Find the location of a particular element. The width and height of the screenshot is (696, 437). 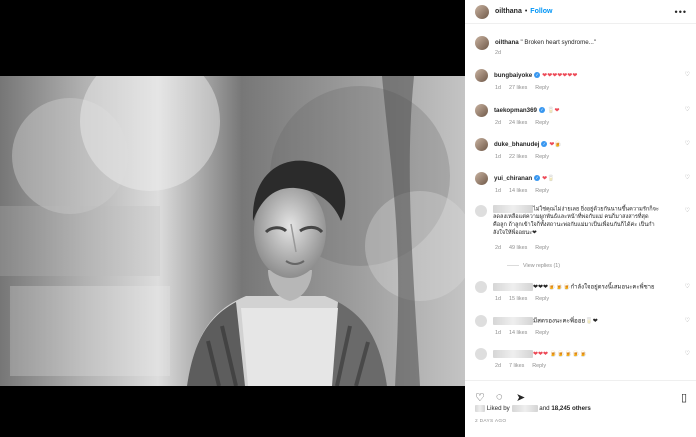

commenter-username: bungbaiyoke is located at coordinates (513, 75).